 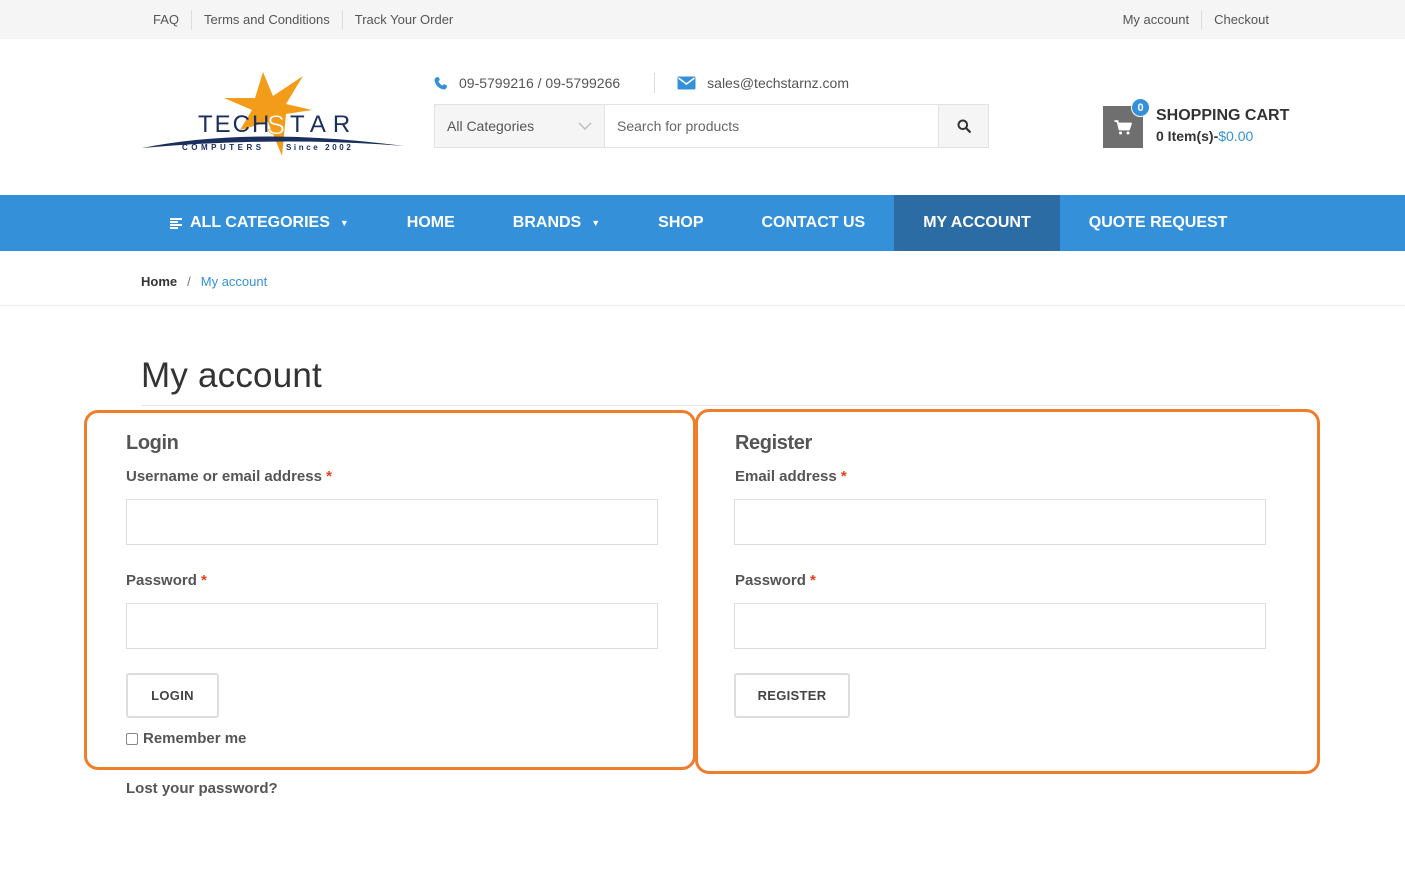 What do you see at coordinates (234, 281) in the screenshot?
I see `breadcrumb-current: My account` at bounding box center [234, 281].